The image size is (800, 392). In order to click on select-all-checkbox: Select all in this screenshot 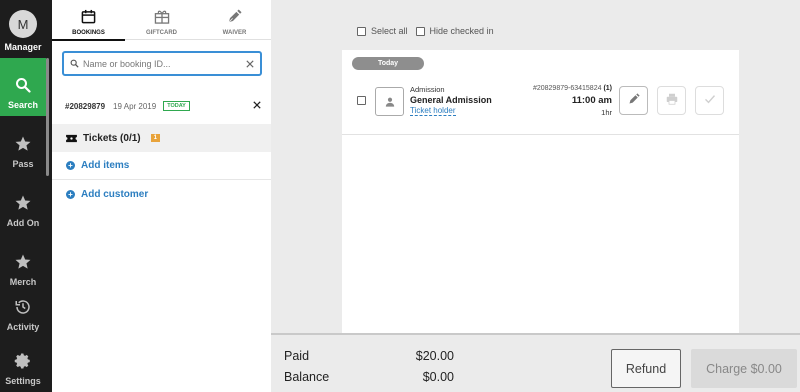, I will do `click(382, 31)`.